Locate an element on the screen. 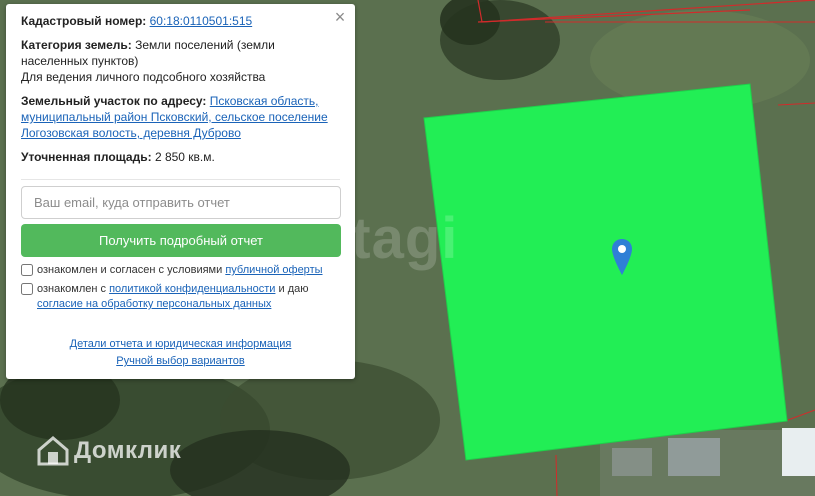 The width and height of the screenshot is (815, 496). logo-text: Домклик is located at coordinates (128, 450).